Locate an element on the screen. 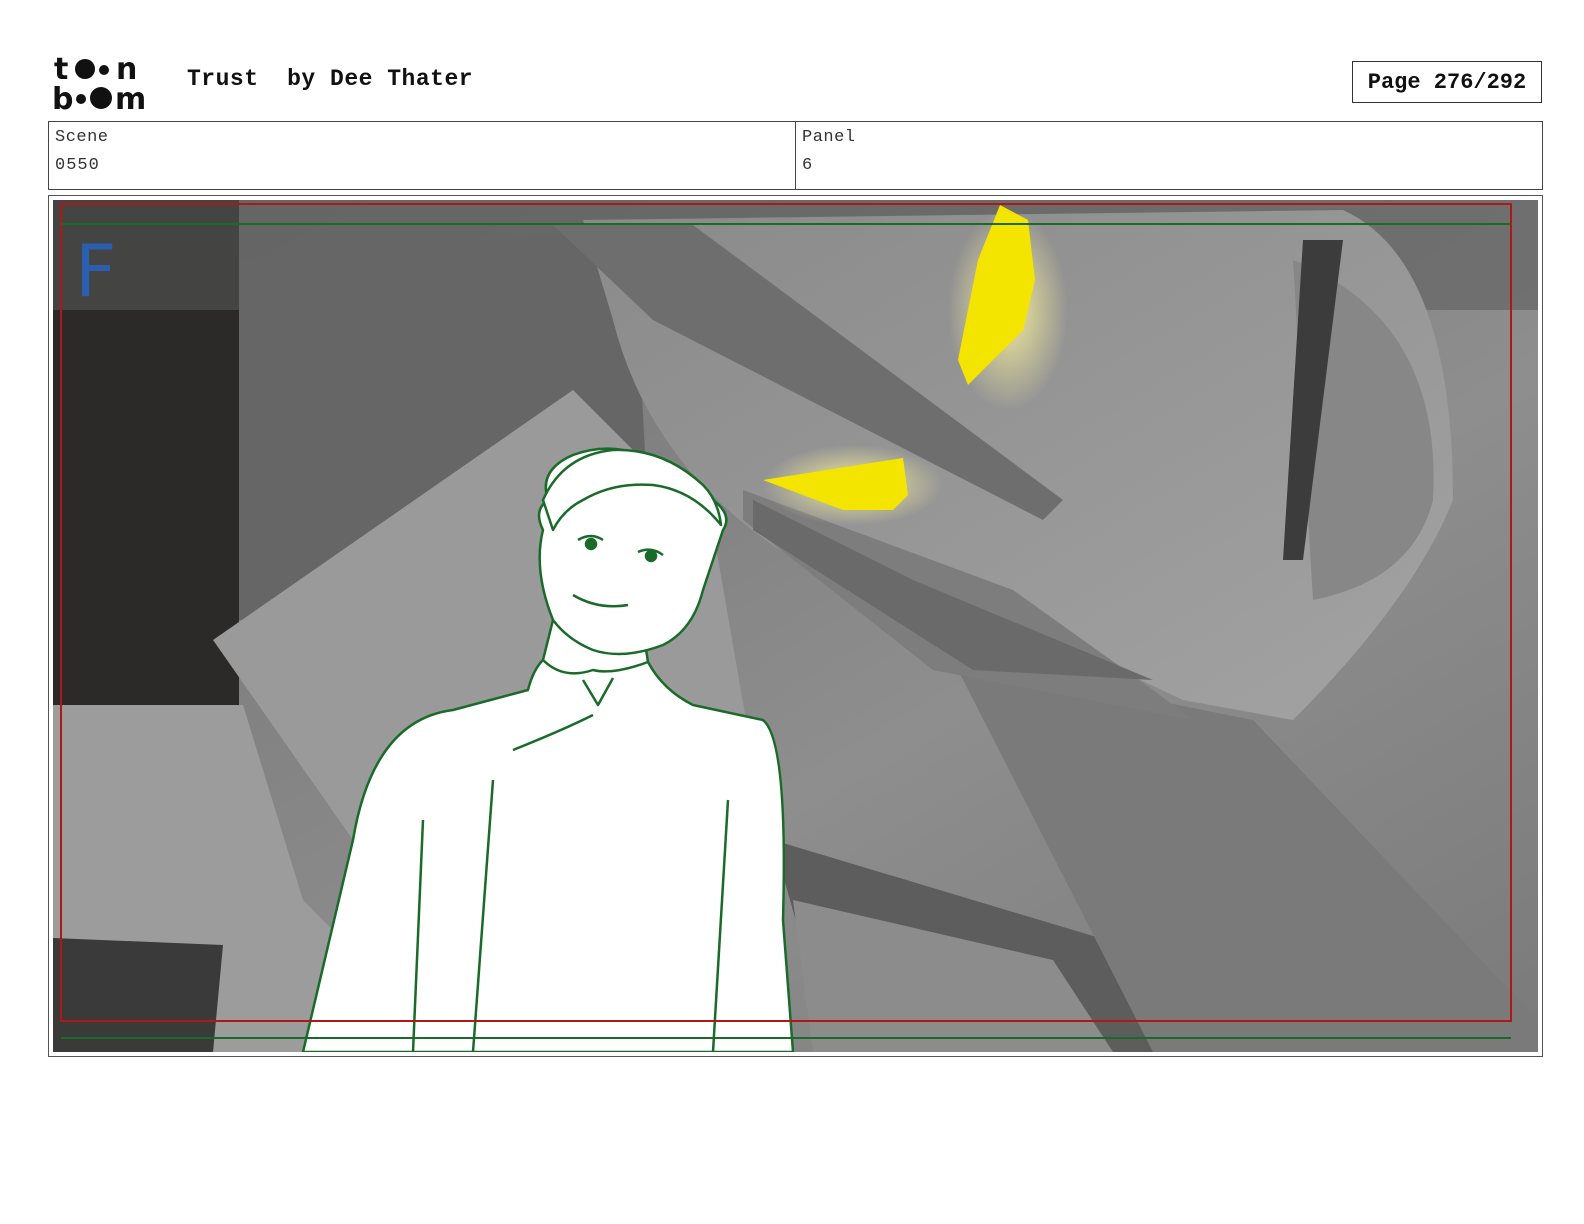 Image resolution: width=1584 pixels, height=1224 pixels. panel-label: Panel is located at coordinates (829, 137).